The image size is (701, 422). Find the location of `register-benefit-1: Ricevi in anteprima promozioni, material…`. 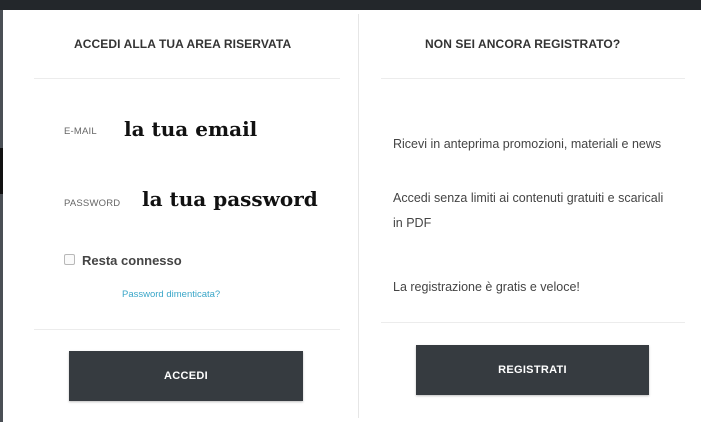

register-benefit-1: Ricevi in anteprima promozioni, material… is located at coordinates (527, 144).